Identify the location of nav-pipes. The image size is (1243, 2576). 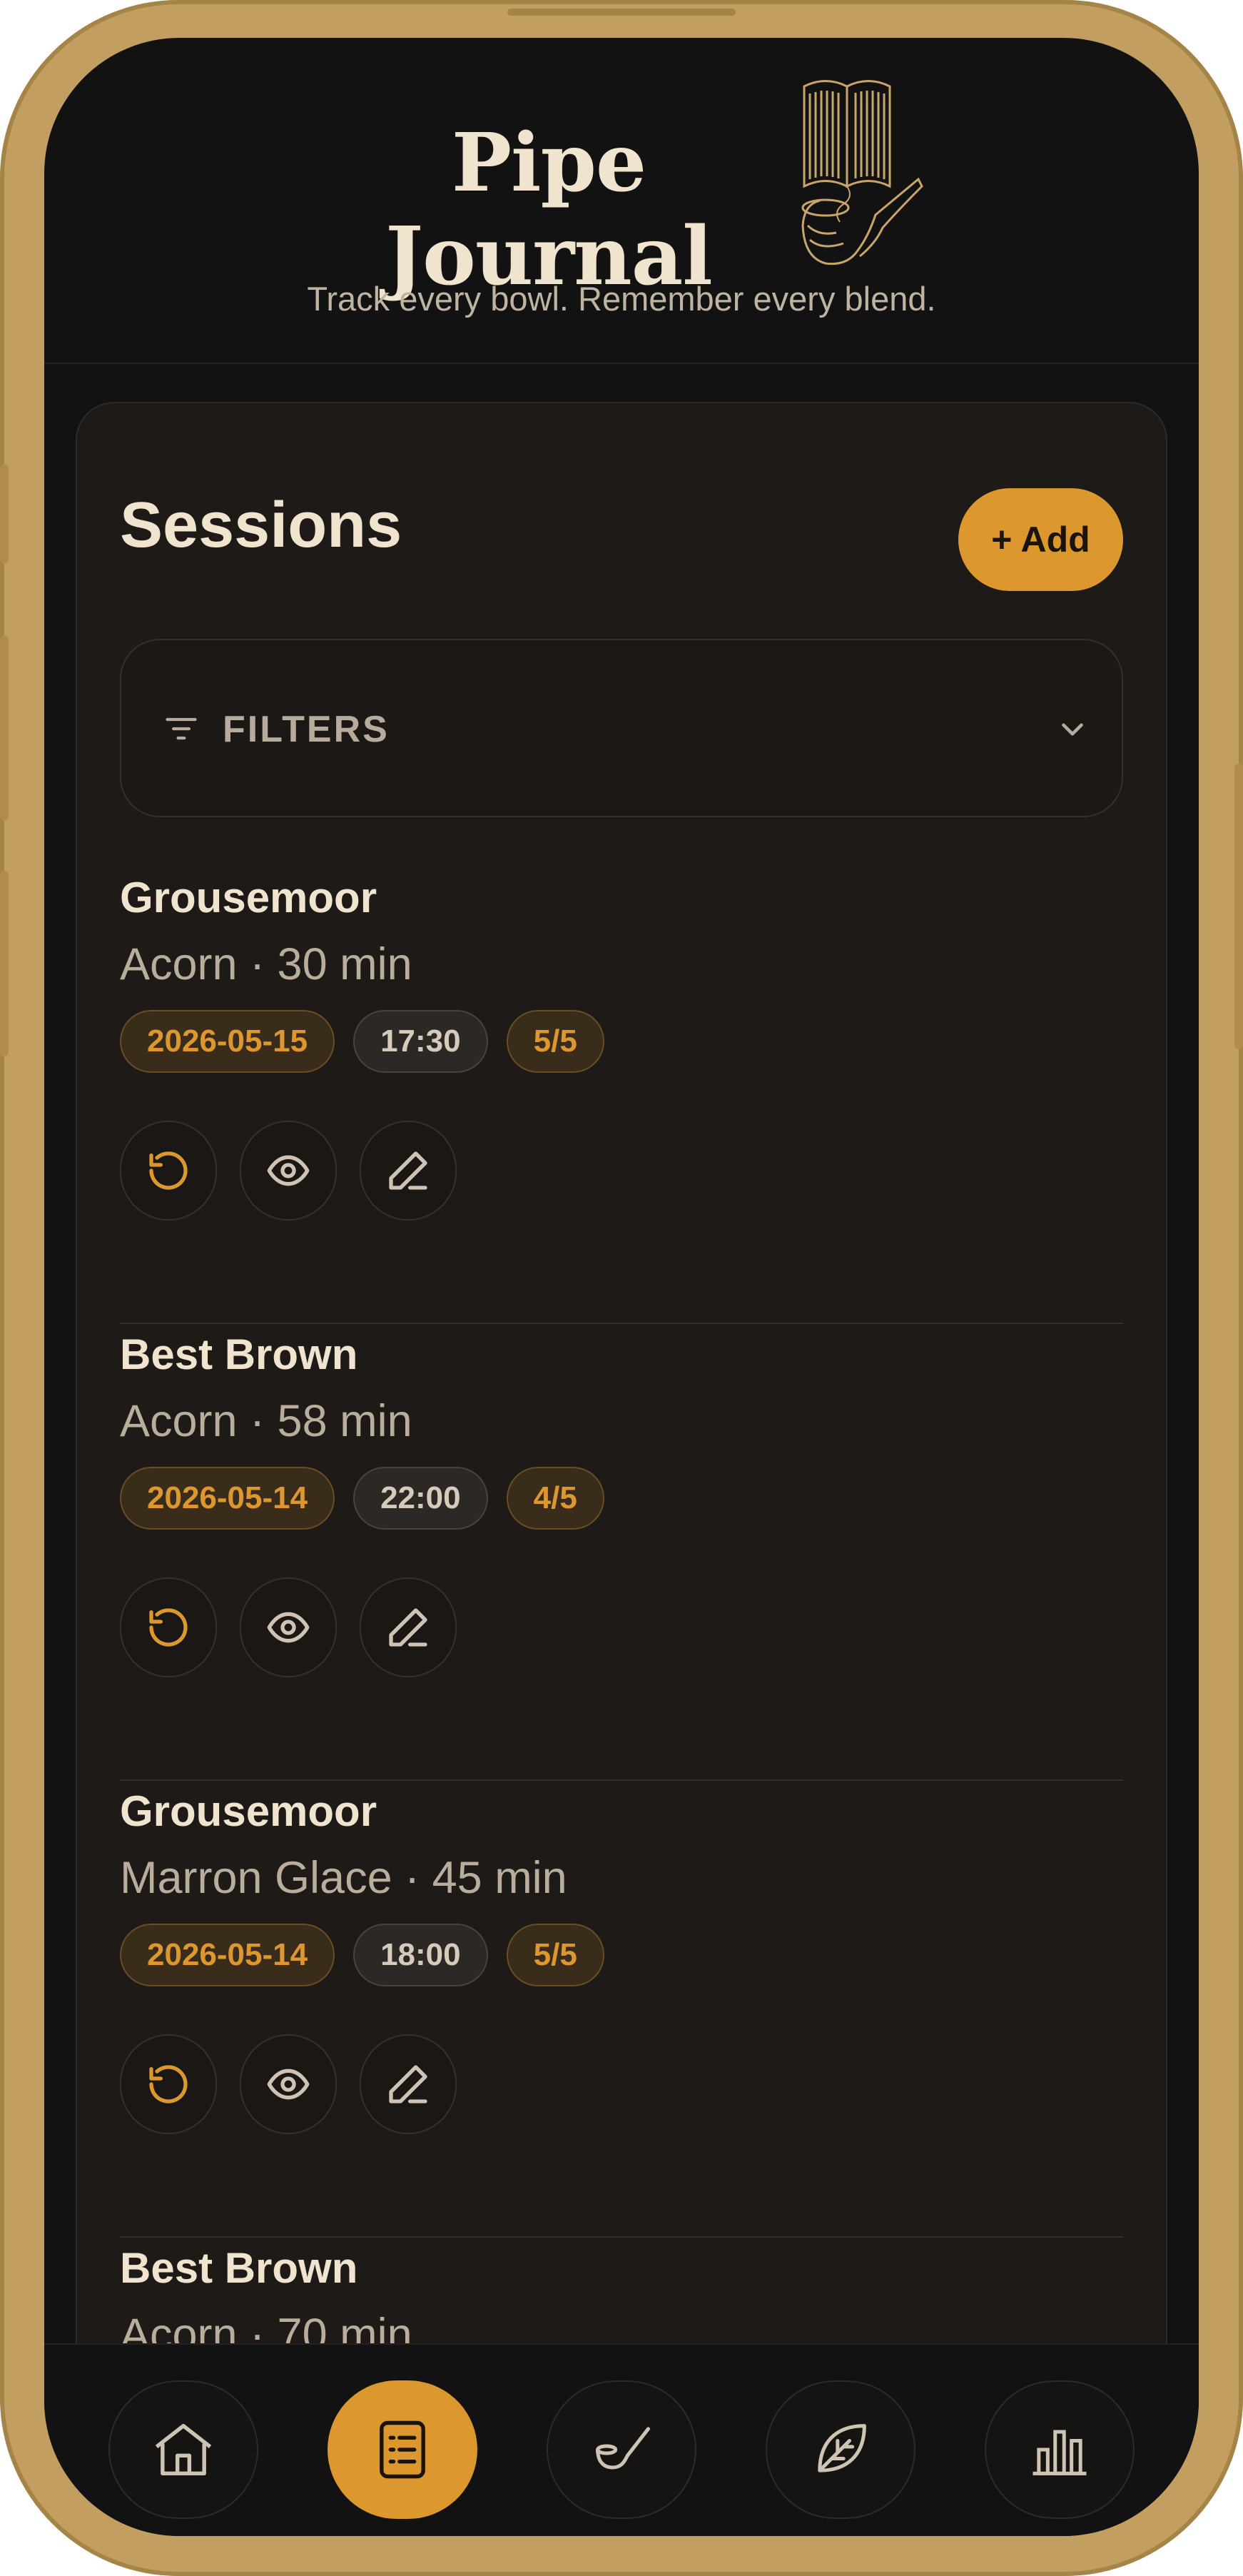
(621, 2449).